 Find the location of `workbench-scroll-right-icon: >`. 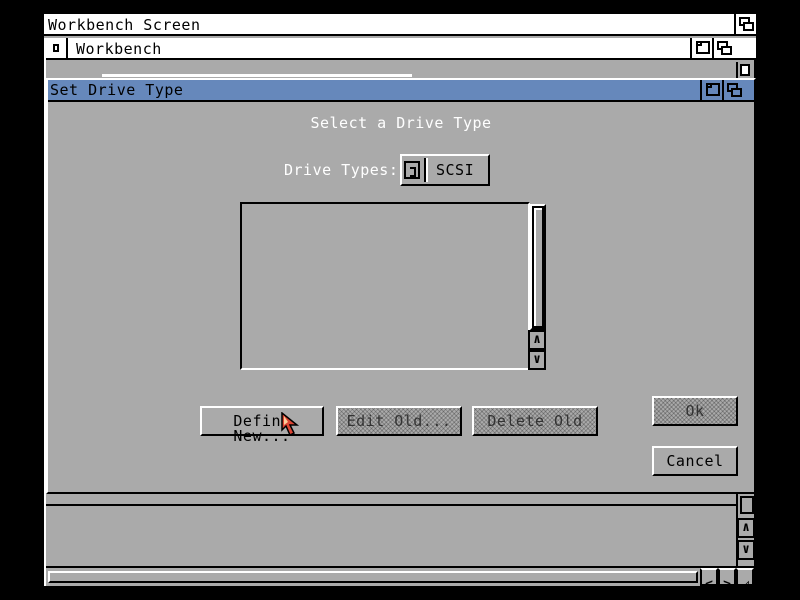

workbench-scroll-right-icon: > is located at coordinates (727, 580).